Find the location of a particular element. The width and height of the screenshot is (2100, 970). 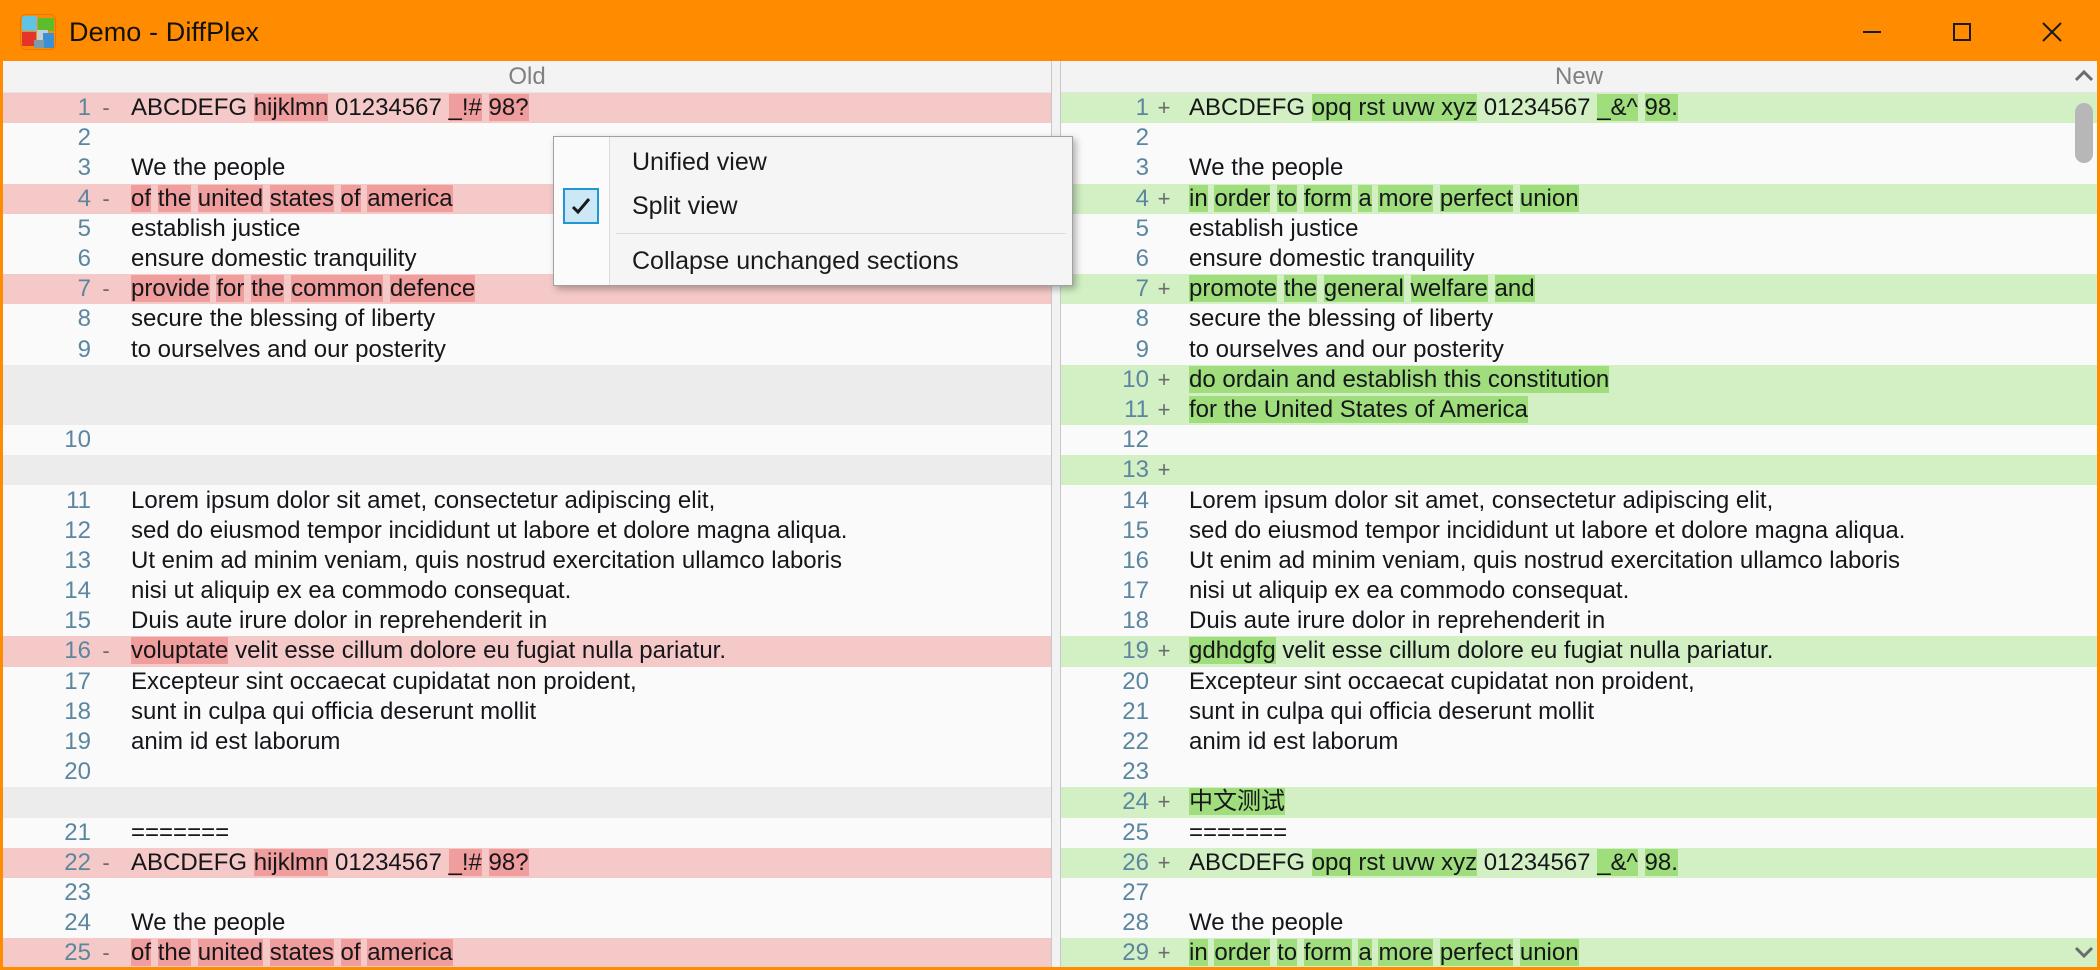

diff-row: 19 anim id est laborum is located at coordinates (527, 742).